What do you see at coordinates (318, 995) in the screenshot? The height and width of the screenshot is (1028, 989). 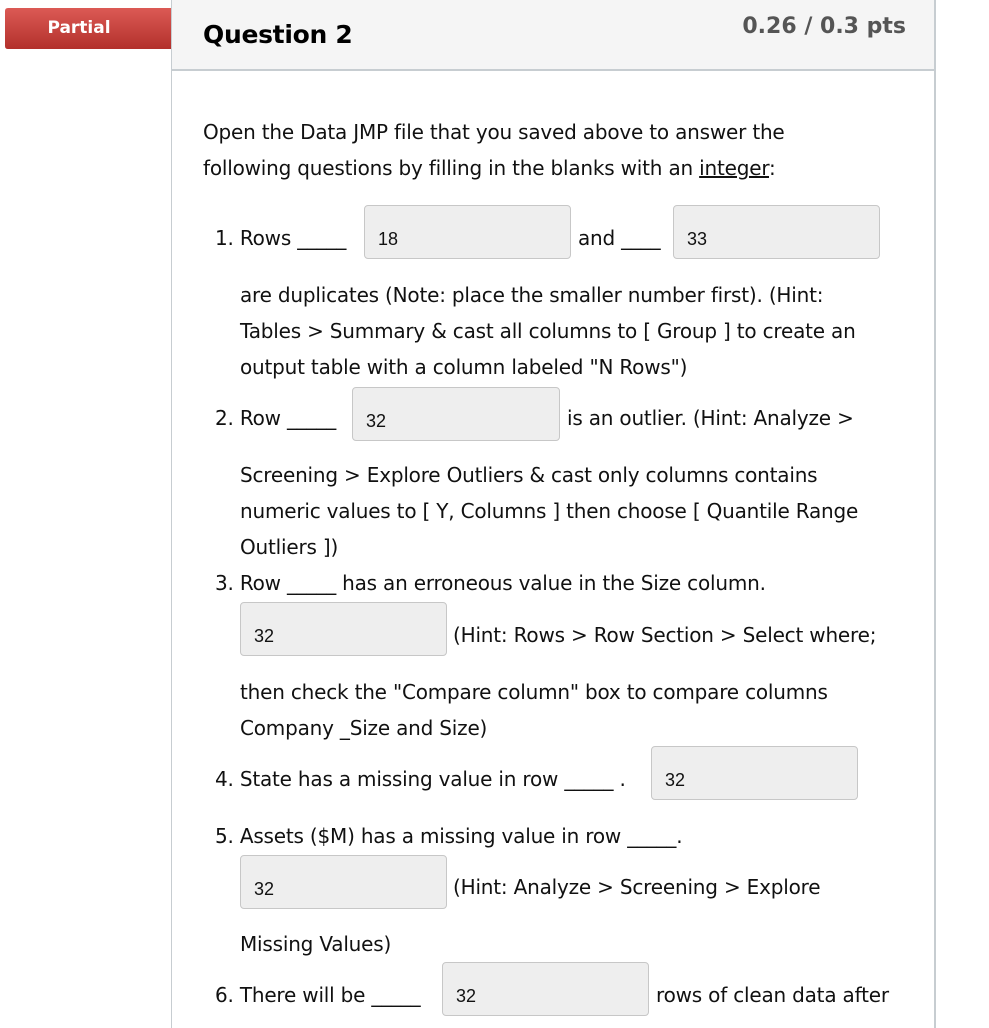 I see `q6-prefix: 6. There will be _____` at bounding box center [318, 995].